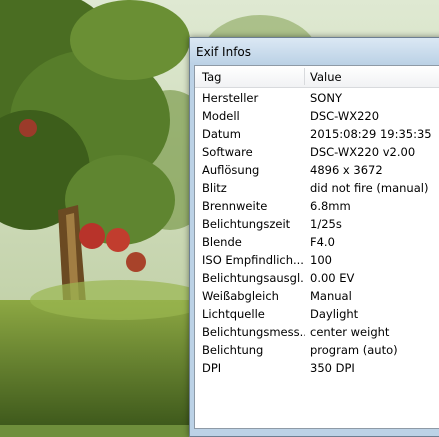 Image resolution: width=439 pixels, height=437 pixels. Describe the element at coordinates (345, 116) in the screenshot. I see `value-cell: DSC-WX220` at that location.